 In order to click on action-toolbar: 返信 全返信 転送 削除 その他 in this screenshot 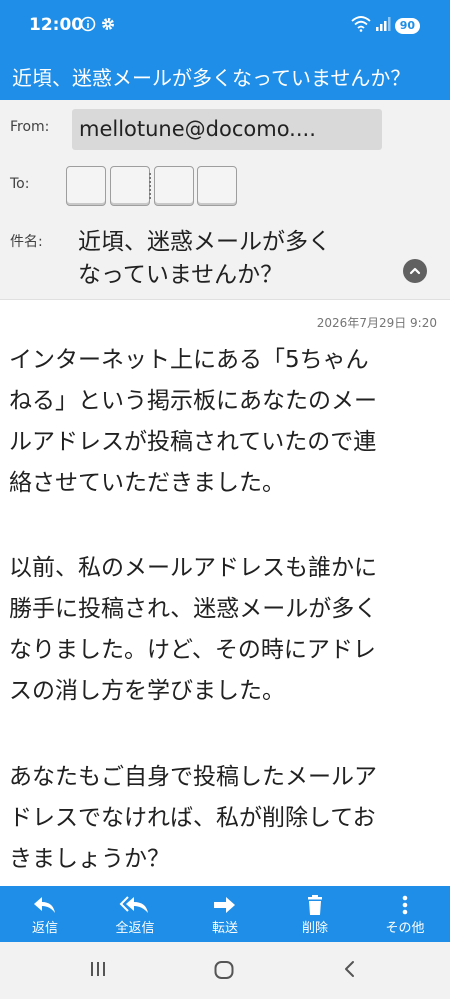, I will do `click(225, 914)`.